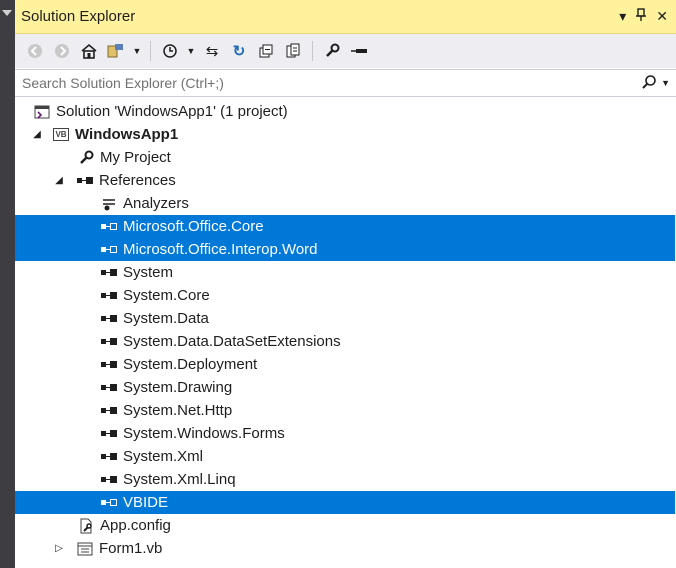  I want to click on form-file-icon, so click(85, 549).